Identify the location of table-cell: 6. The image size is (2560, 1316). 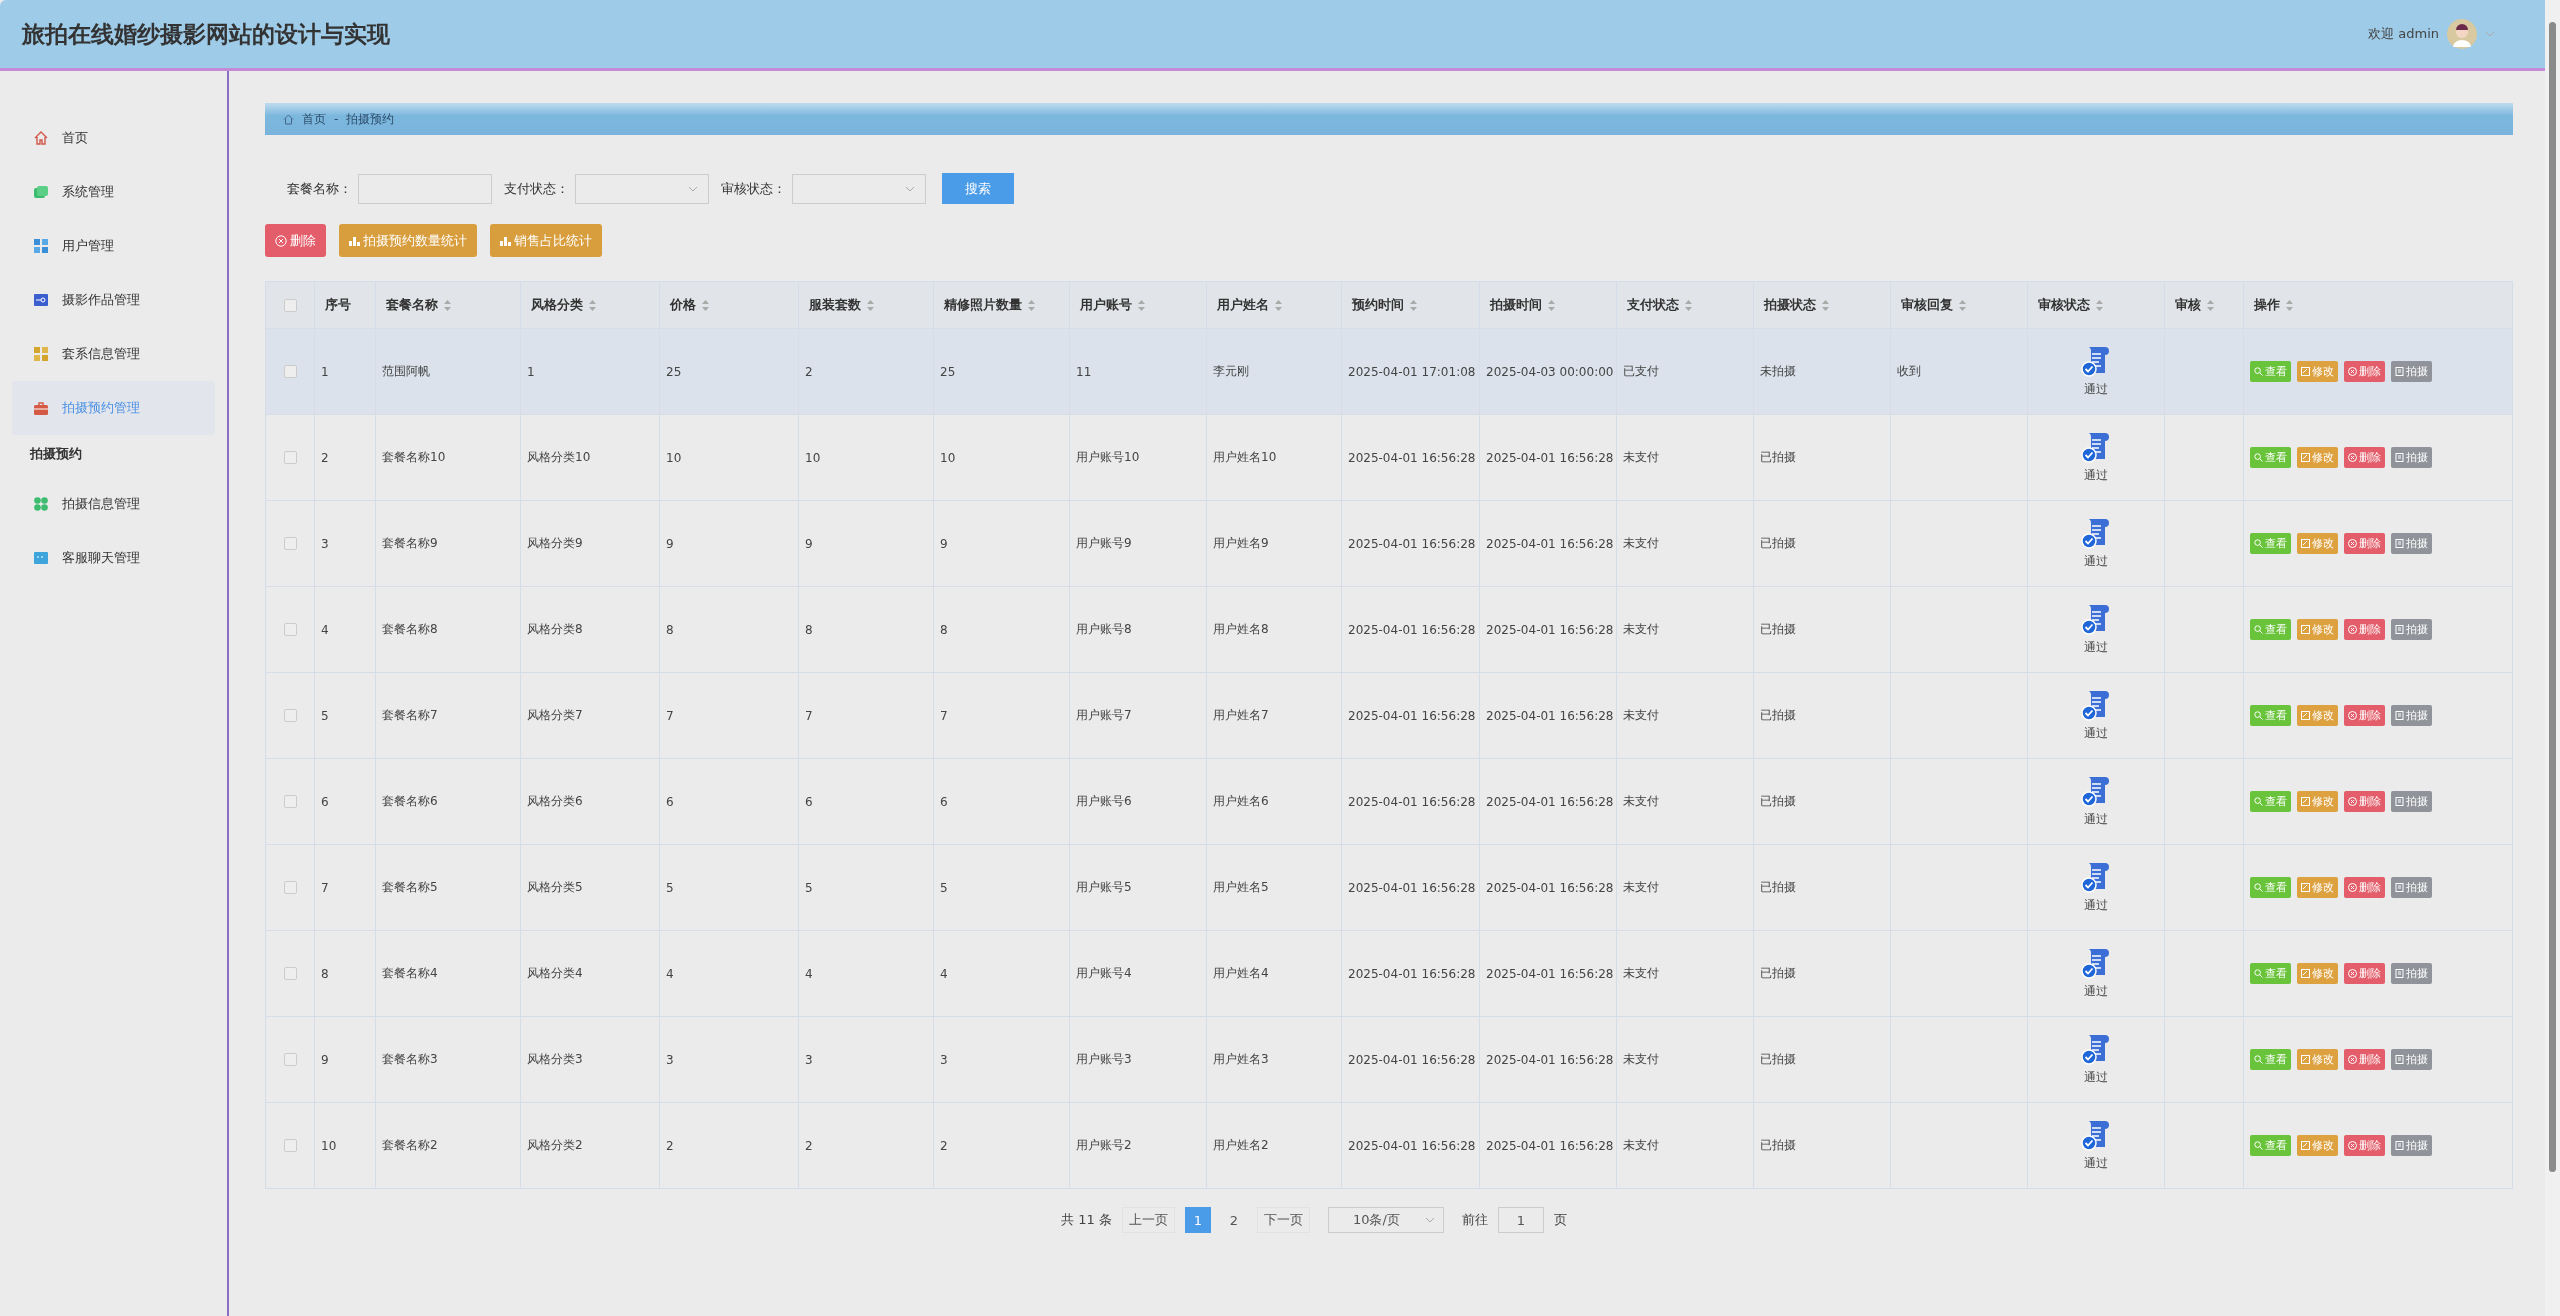
(809, 801).